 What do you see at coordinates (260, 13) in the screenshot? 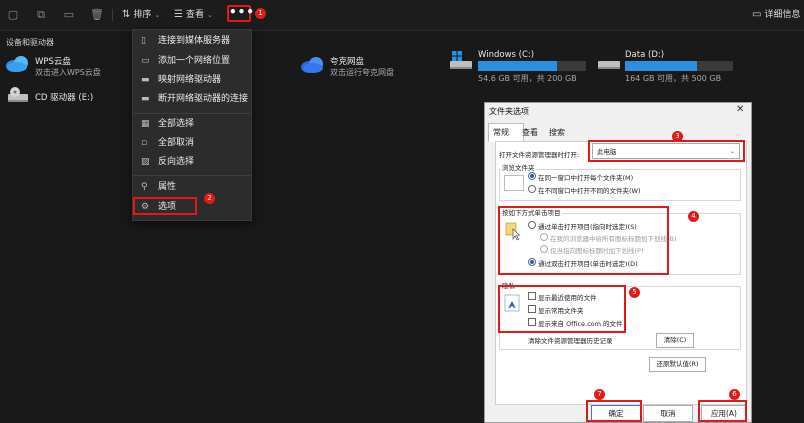
I see `step-badge-1: 1` at bounding box center [260, 13].